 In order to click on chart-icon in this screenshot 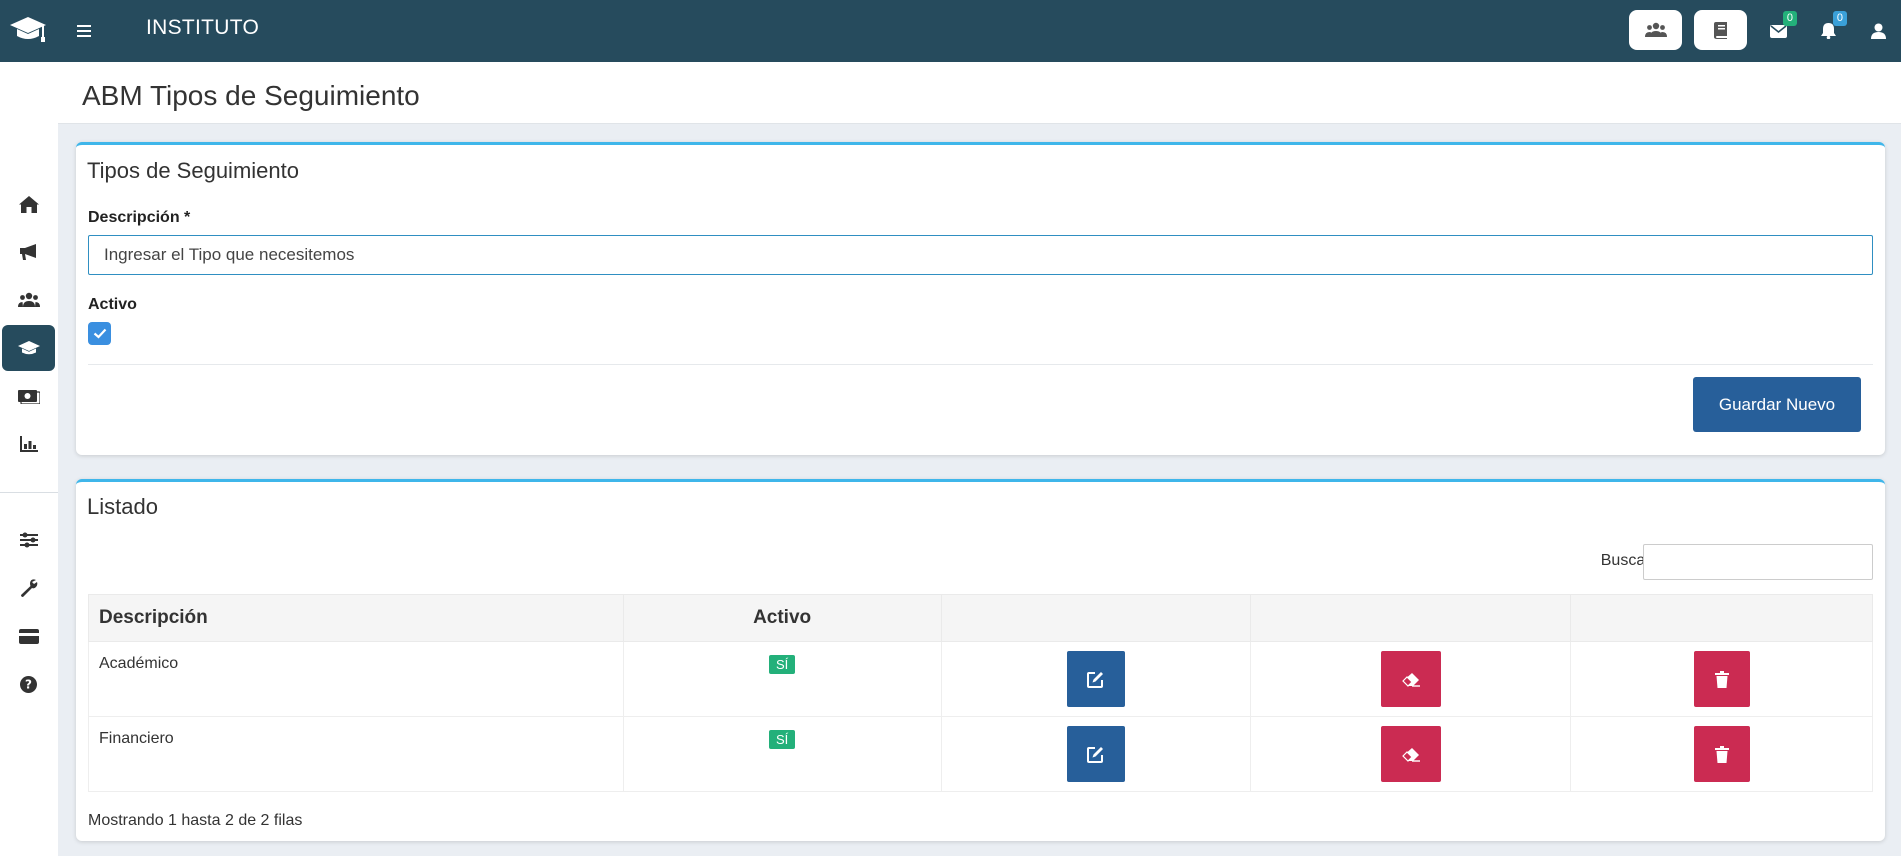, I will do `click(28, 444)`.